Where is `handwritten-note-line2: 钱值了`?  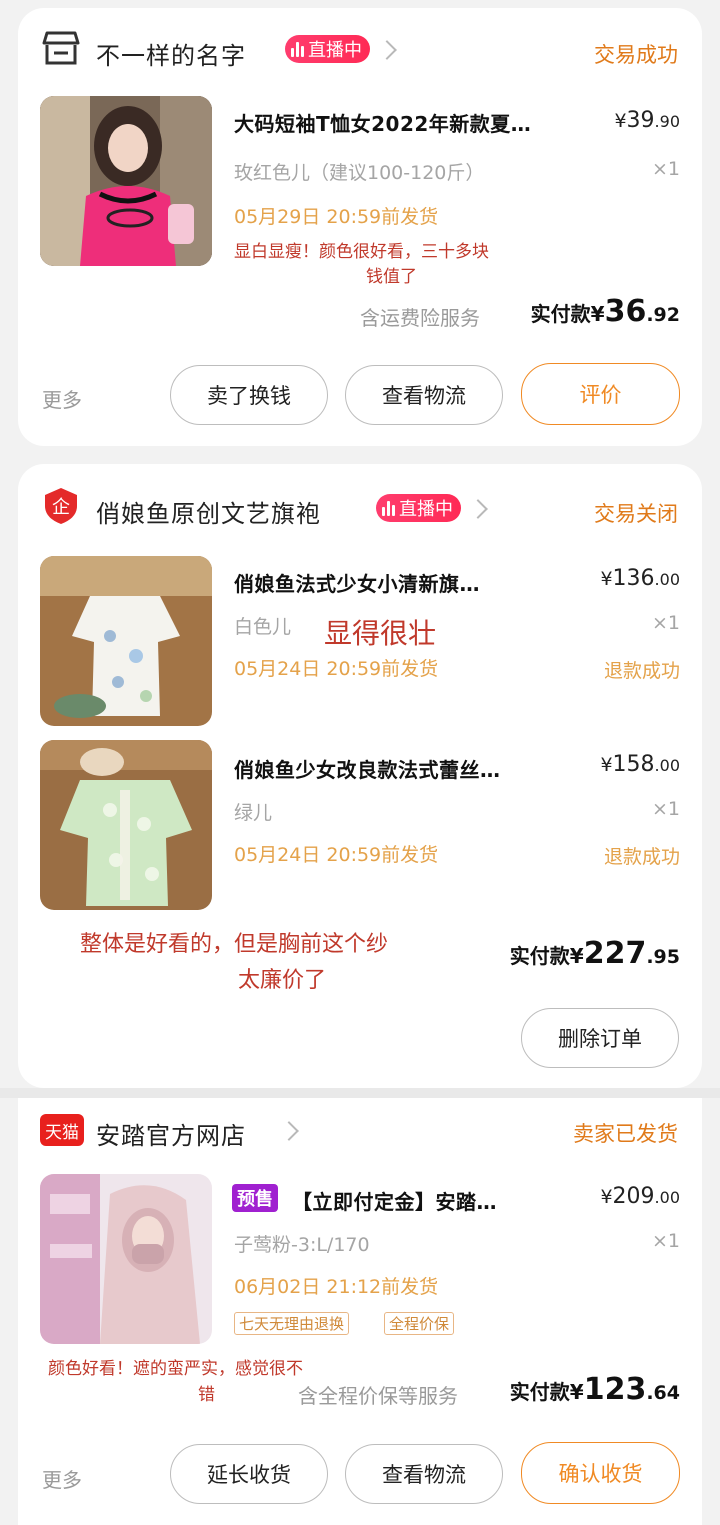
handwritten-note-line2: 钱值了 is located at coordinates (391, 277).